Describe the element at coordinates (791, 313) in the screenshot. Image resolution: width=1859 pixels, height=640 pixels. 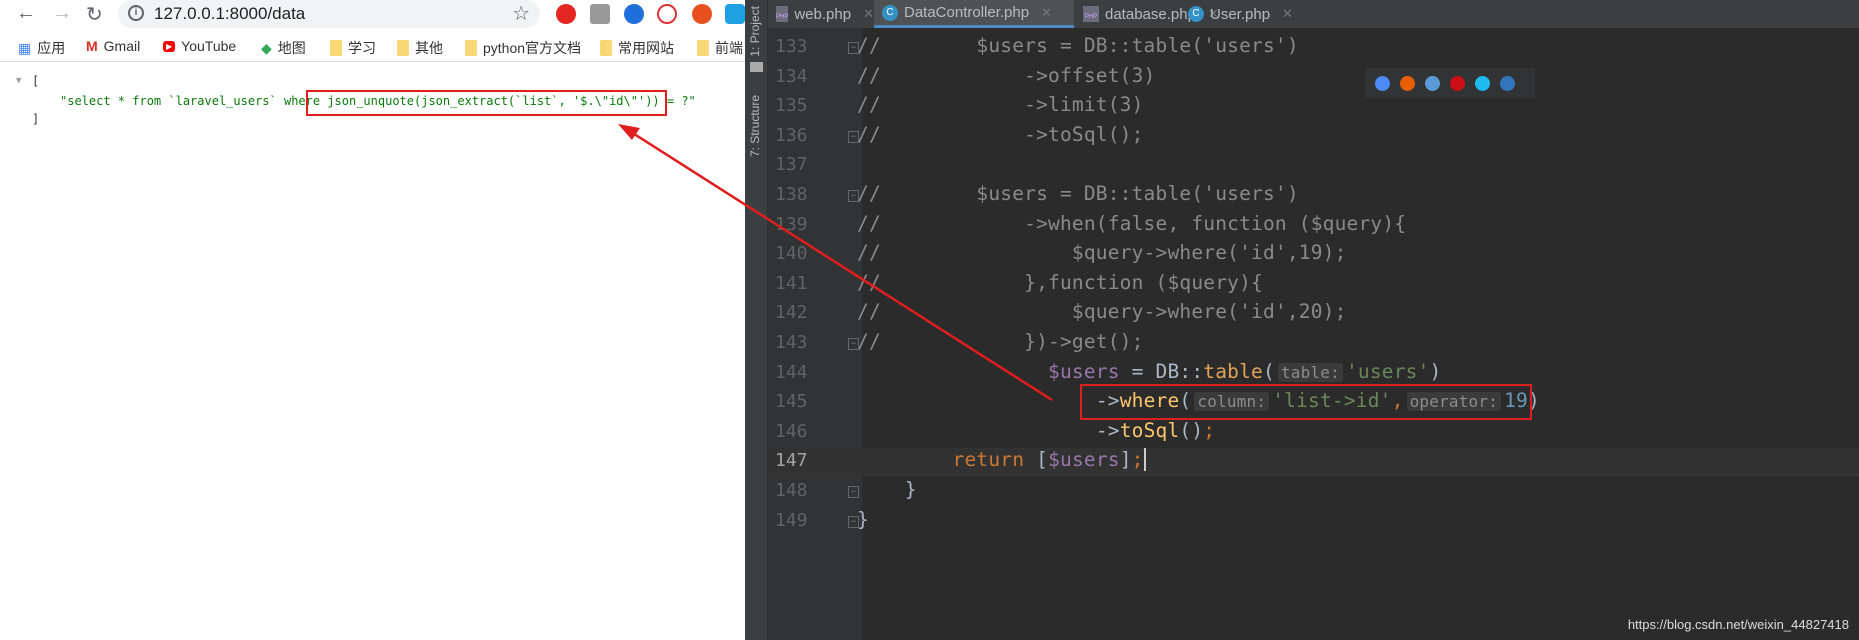
I see `line-number: 142` at that location.